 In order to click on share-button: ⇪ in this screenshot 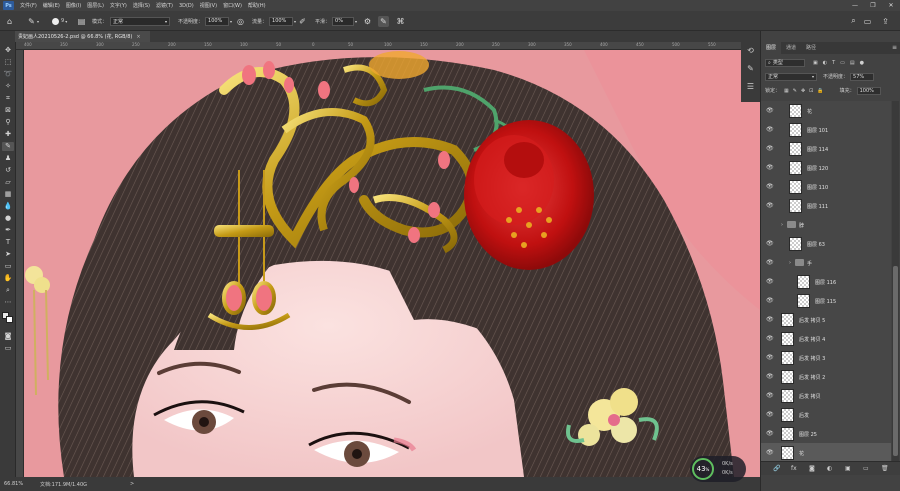, I will do `click(885, 21)`.